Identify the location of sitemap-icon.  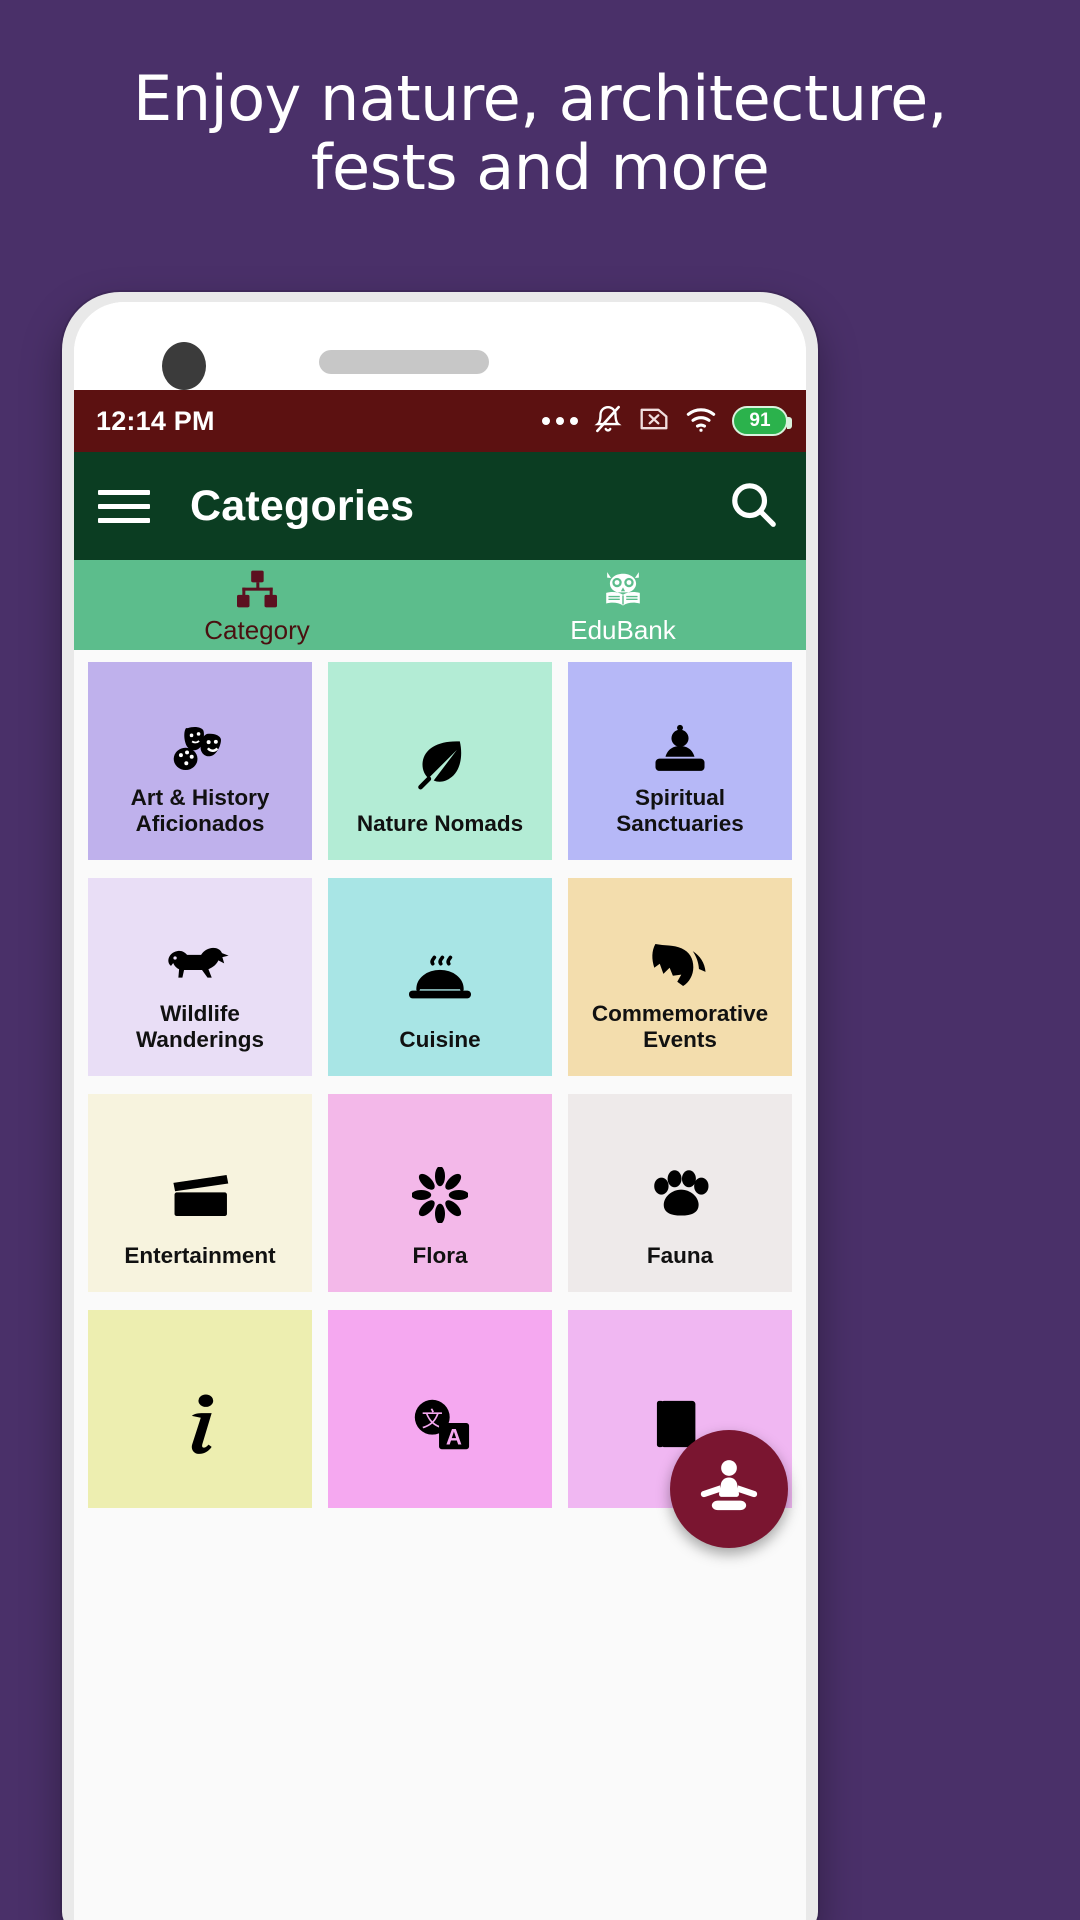
(257, 587).